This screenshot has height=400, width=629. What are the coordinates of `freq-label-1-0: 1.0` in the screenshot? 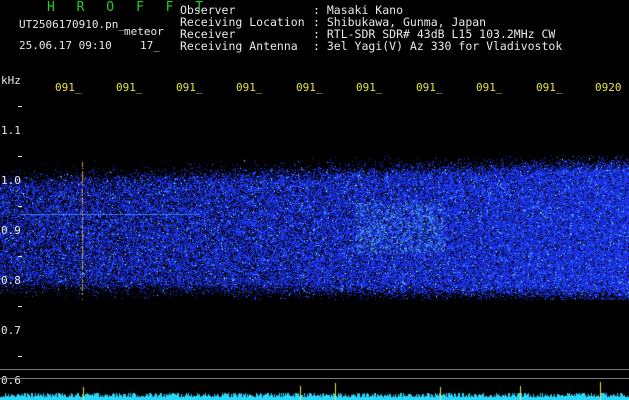 It's located at (11, 180).